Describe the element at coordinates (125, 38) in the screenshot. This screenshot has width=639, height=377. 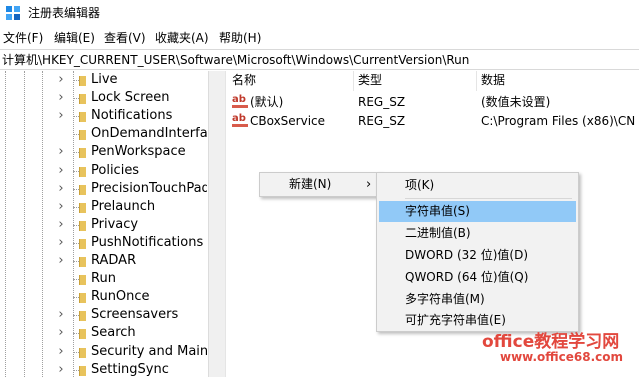
I see `menu-view: 查看(V)` at that location.